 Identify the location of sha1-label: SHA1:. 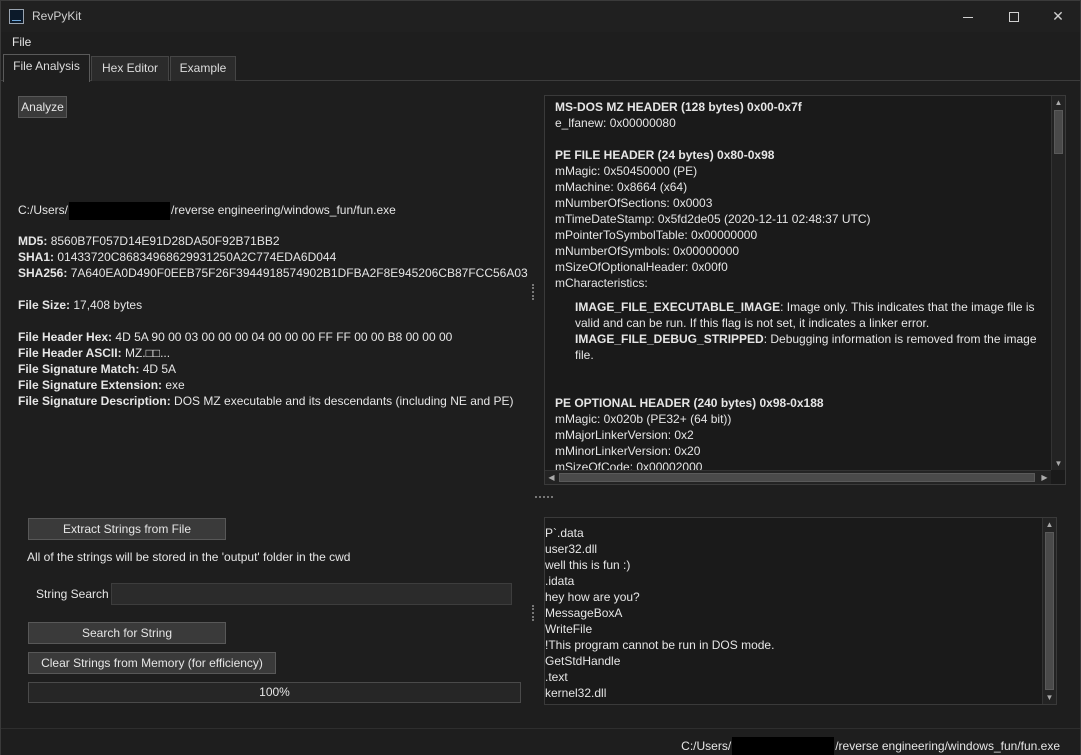
(36, 257).